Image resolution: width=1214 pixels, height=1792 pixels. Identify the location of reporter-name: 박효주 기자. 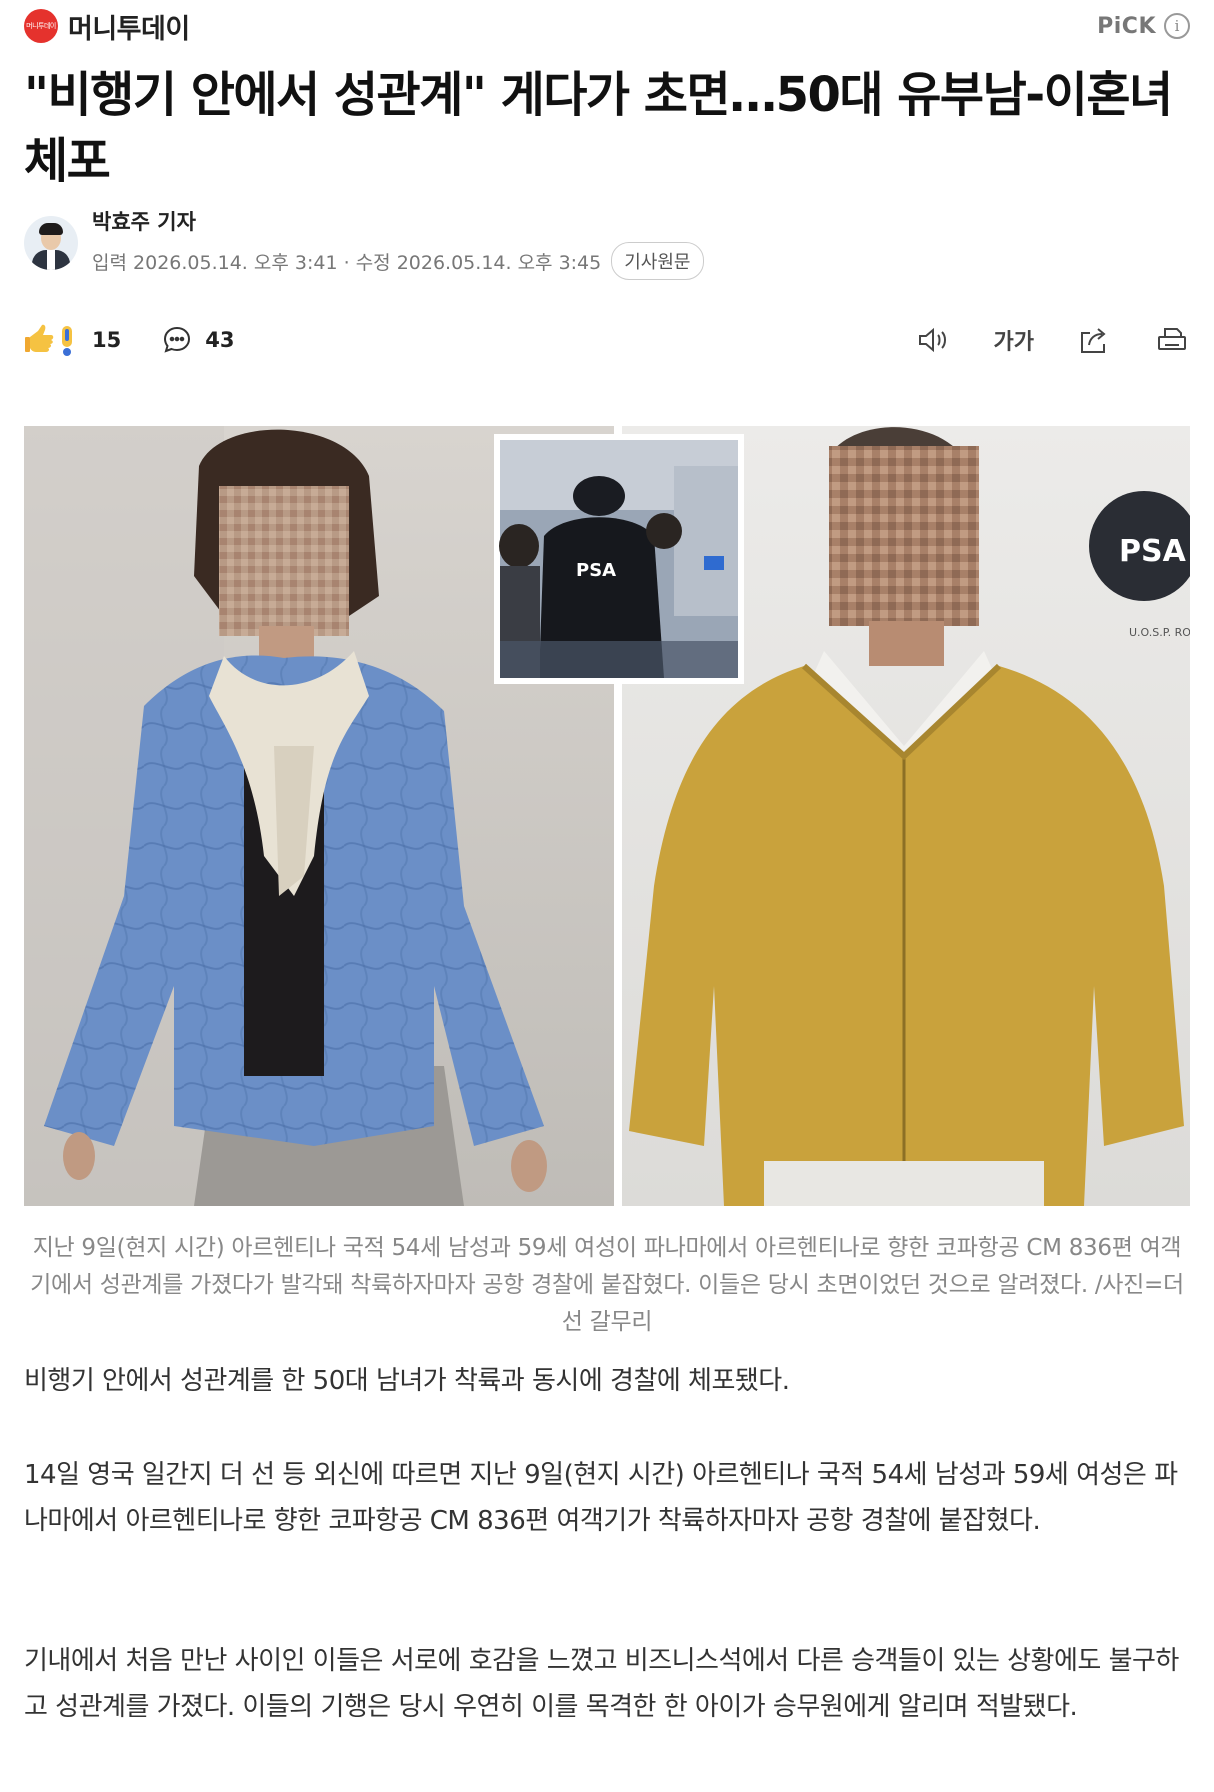
(398, 221).